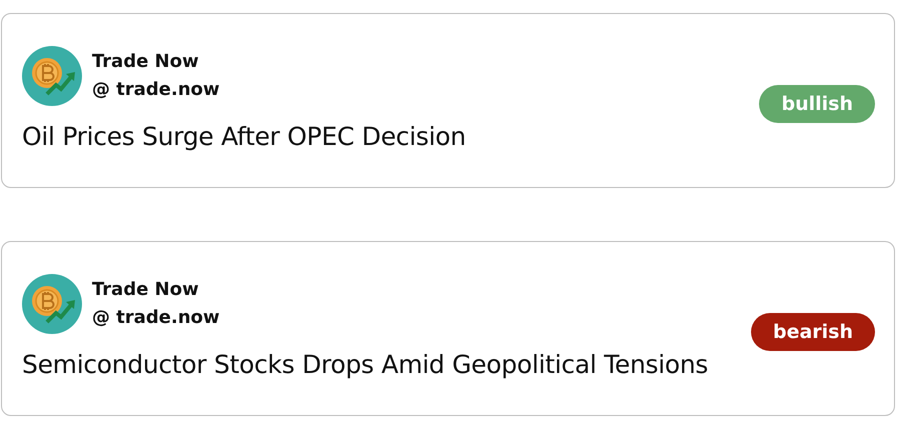  What do you see at coordinates (812, 331) in the screenshot?
I see `sentiment-badge: bearish` at bounding box center [812, 331].